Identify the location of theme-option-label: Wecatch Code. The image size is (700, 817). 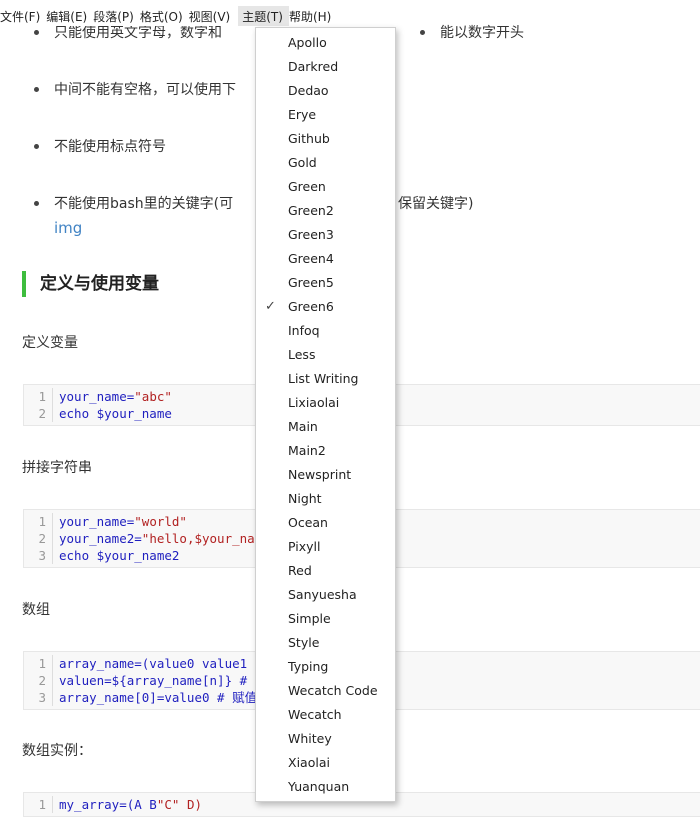
(333, 690).